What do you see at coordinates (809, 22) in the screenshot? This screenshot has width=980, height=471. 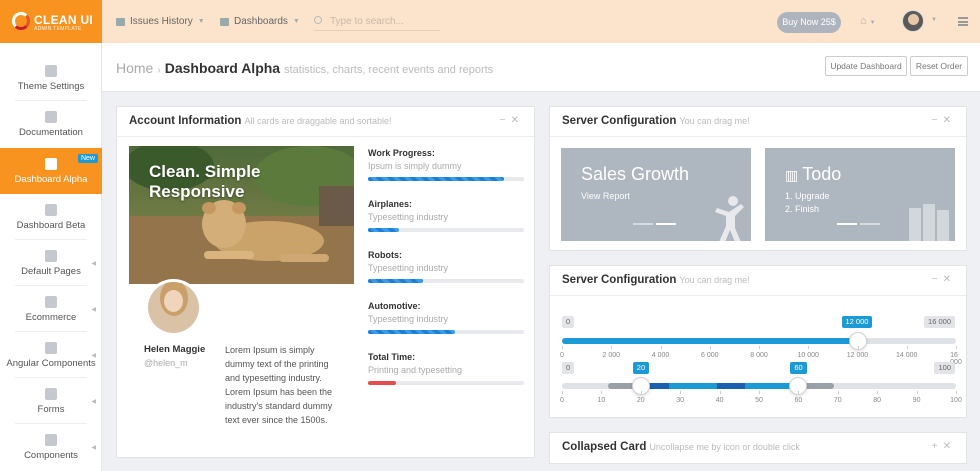 I see `buy-now-button: Buy Now 25$` at bounding box center [809, 22].